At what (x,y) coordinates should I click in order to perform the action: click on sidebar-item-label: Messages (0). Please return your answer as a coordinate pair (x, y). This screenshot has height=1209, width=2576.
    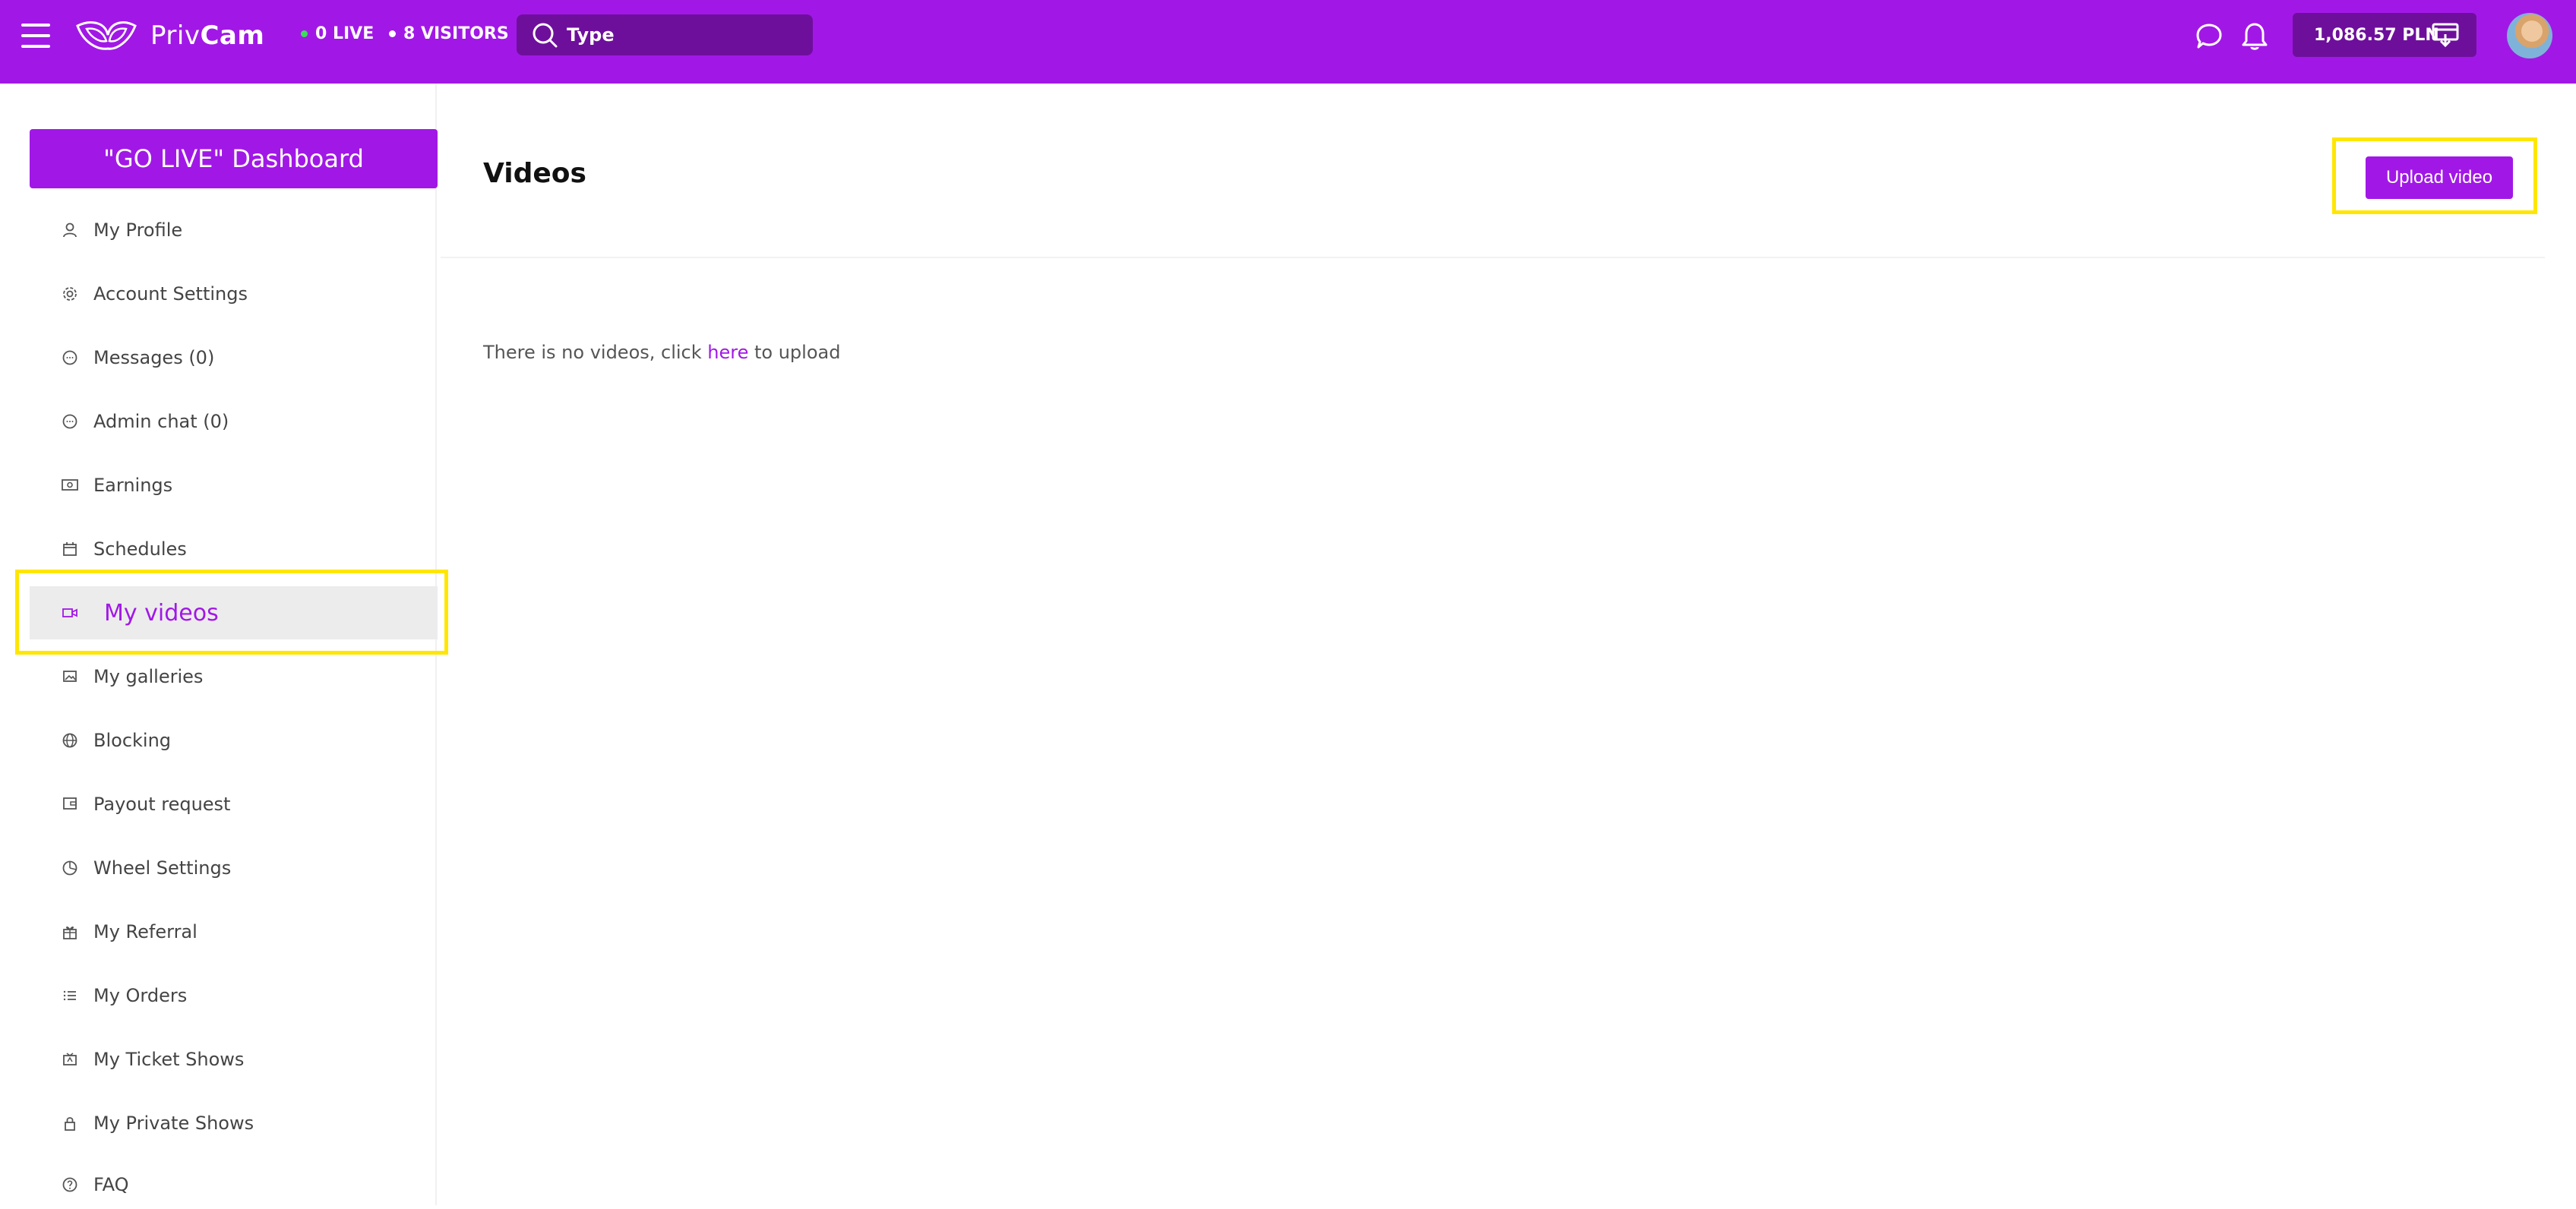
    Looking at the image, I should click on (154, 357).